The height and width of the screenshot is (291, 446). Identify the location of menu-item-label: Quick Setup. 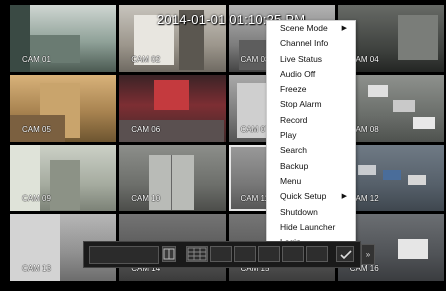
(303, 196).